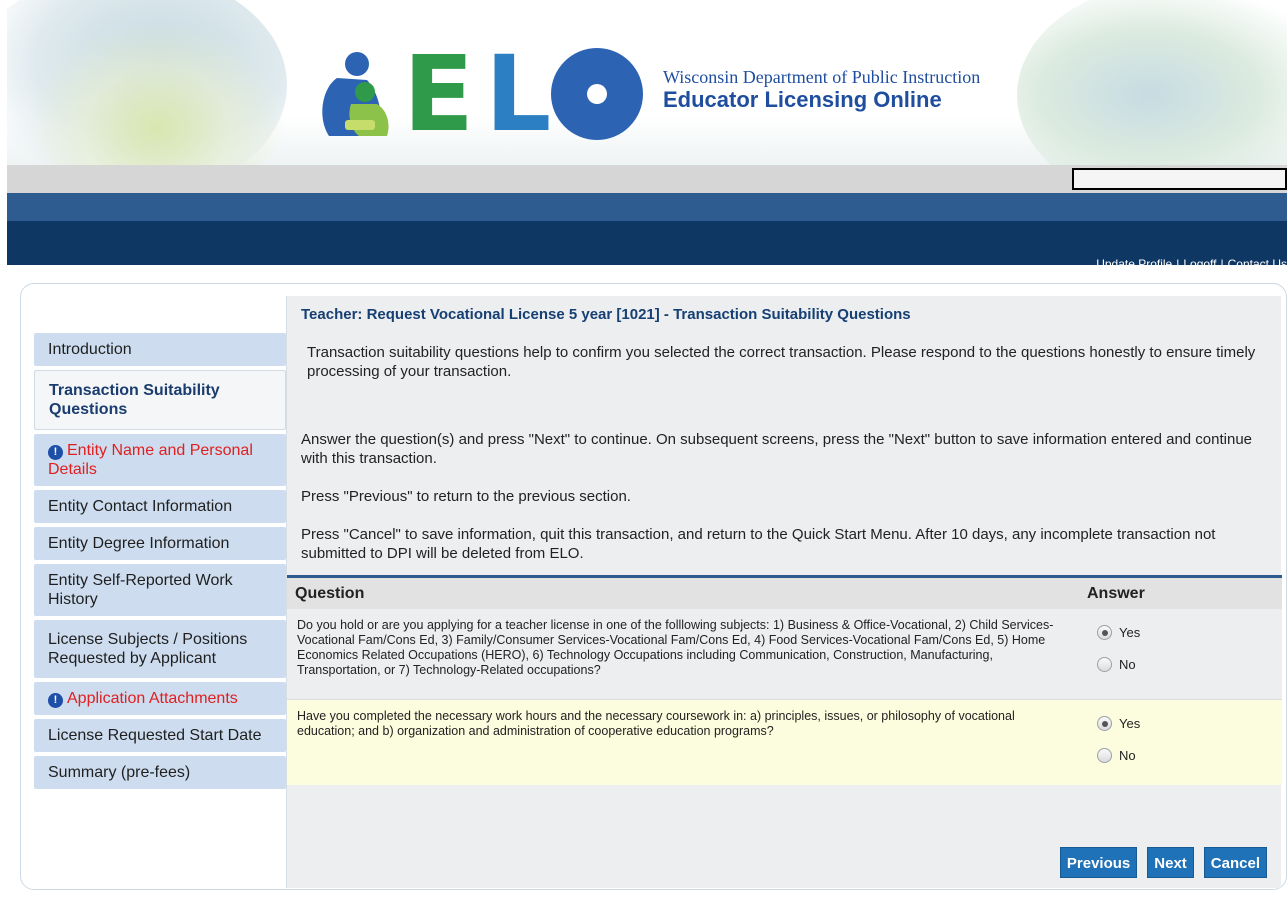 The image size is (1287, 901). I want to click on utility-links: Update Profile | Logoff | Contact Us, so click(1191, 264).